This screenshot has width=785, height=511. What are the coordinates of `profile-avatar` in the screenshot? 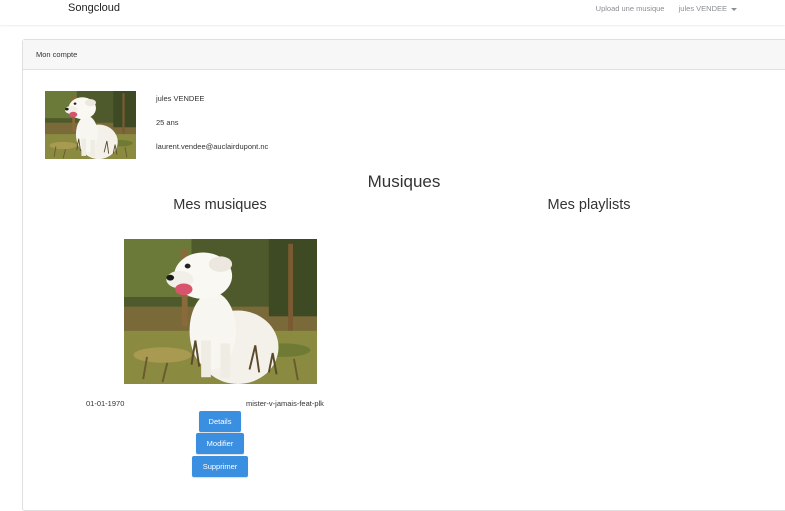 It's located at (90, 125).